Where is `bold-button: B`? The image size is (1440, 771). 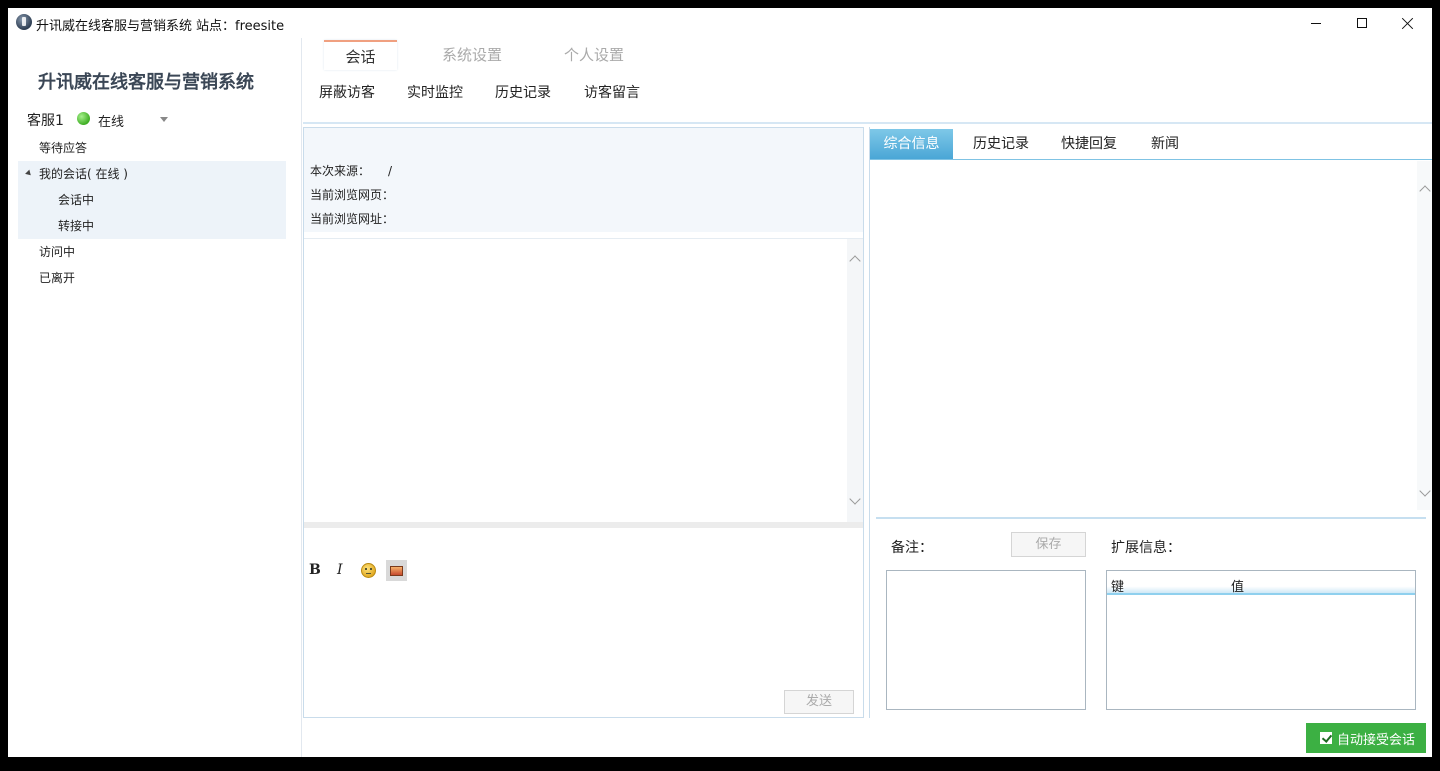
bold-button: B is located at coordinates (315, 570).